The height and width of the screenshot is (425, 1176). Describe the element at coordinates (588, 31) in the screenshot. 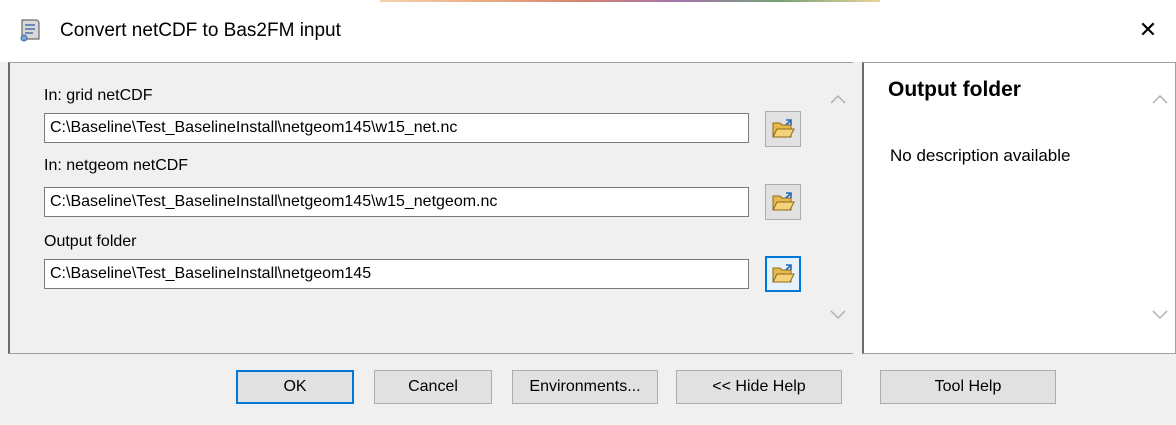

I see `title-bar: Convert netCDF to Bas2FM input ✕` at that location.